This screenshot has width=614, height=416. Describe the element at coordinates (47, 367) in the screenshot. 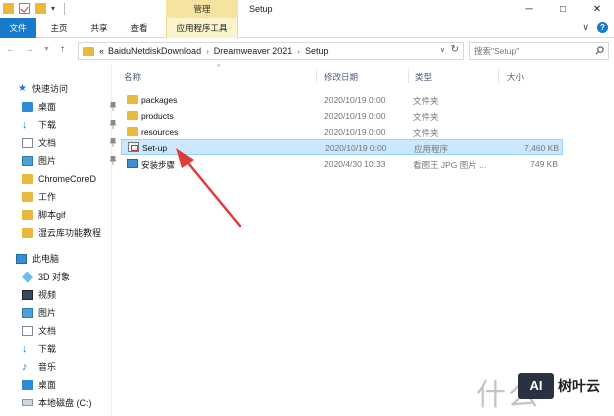

I see `sidebar-item-label: 音乐` at that location.